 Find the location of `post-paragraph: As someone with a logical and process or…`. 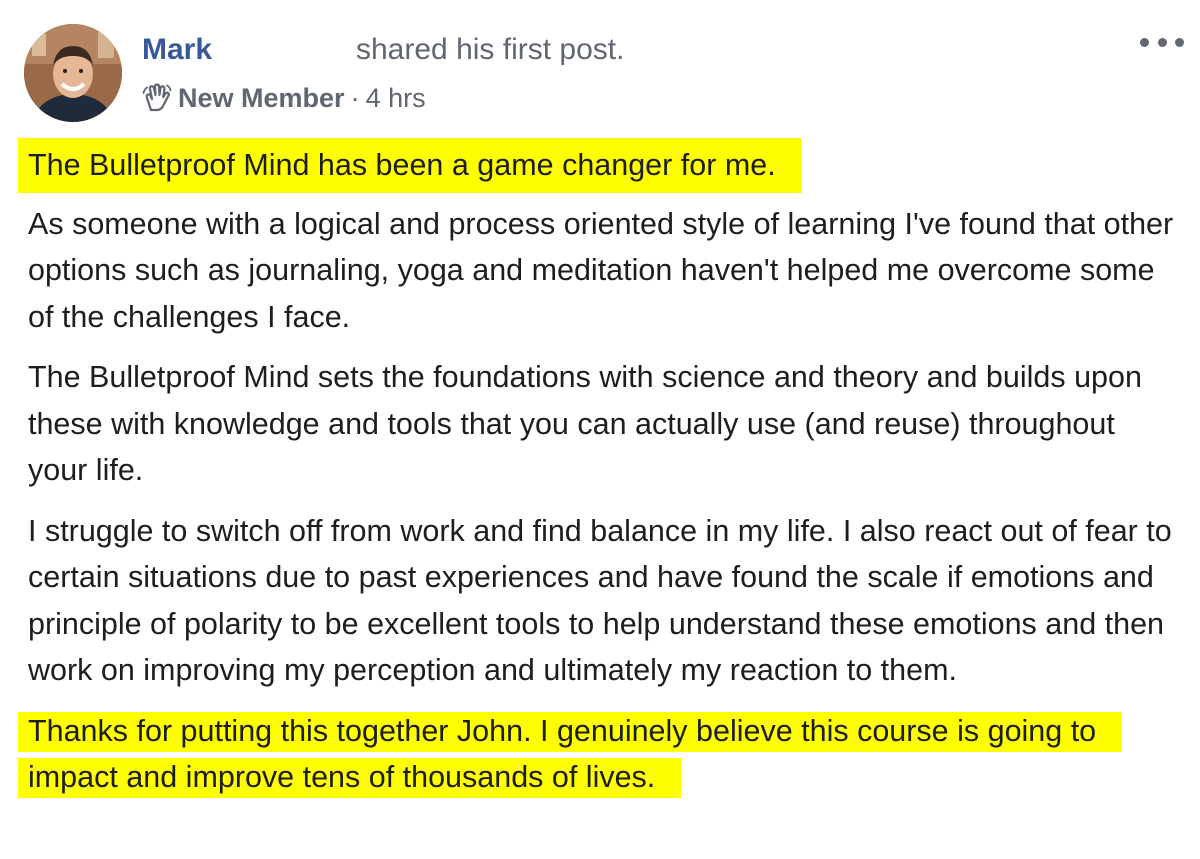

post-paragraph: As someone with a logical and process or… is located at coordinates (601, 270).